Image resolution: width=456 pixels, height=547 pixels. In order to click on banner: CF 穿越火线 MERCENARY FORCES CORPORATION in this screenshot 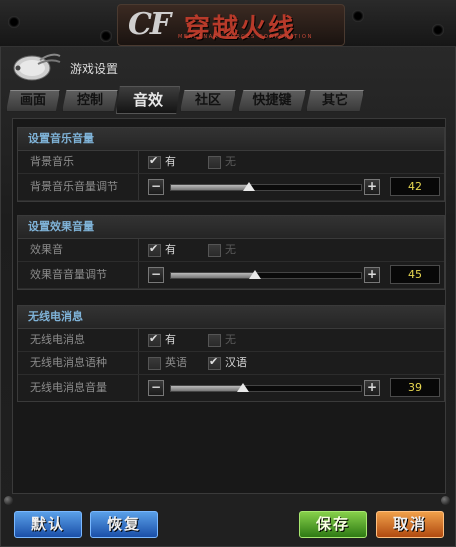, I will do `click(228, 23)`.